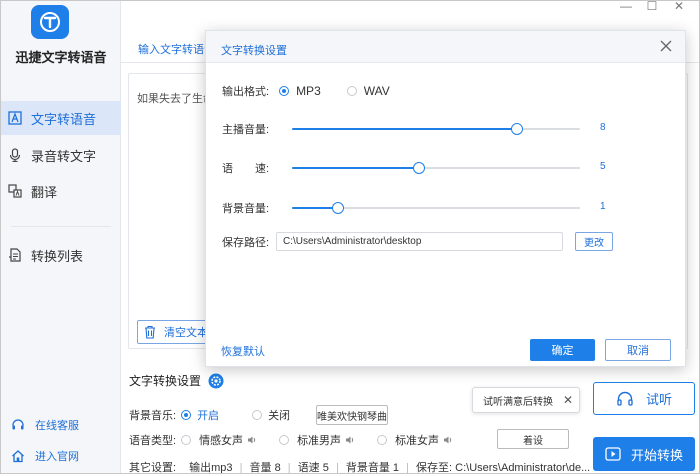 Image resolution: width=700 pixels, height=474 pixels. What do you see at coordinates (61, 191) in the screenshot?
I see `sidebar-item-translate: 翻译` at bounding box center [61, 191].